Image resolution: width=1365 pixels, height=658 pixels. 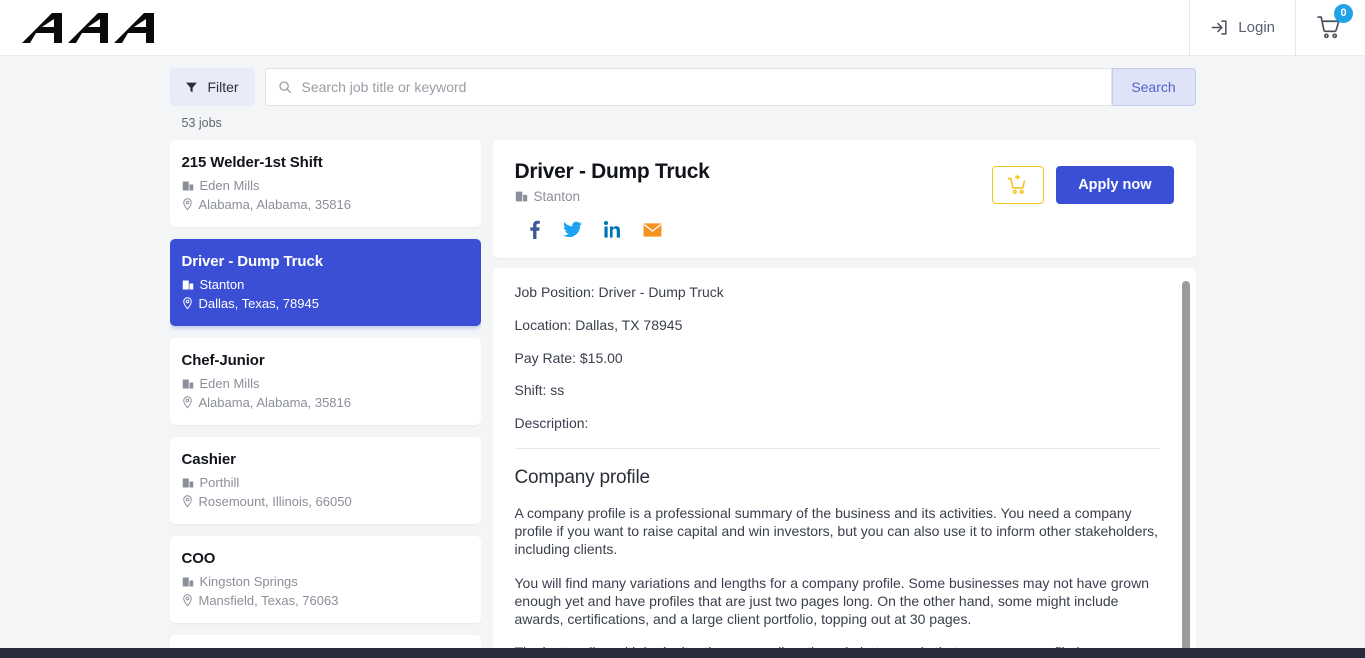 What do you see at coordinates (1343, 13) in the screenshot?
I see `cart-count-badge: 0` at bounding box center [1343, 13].